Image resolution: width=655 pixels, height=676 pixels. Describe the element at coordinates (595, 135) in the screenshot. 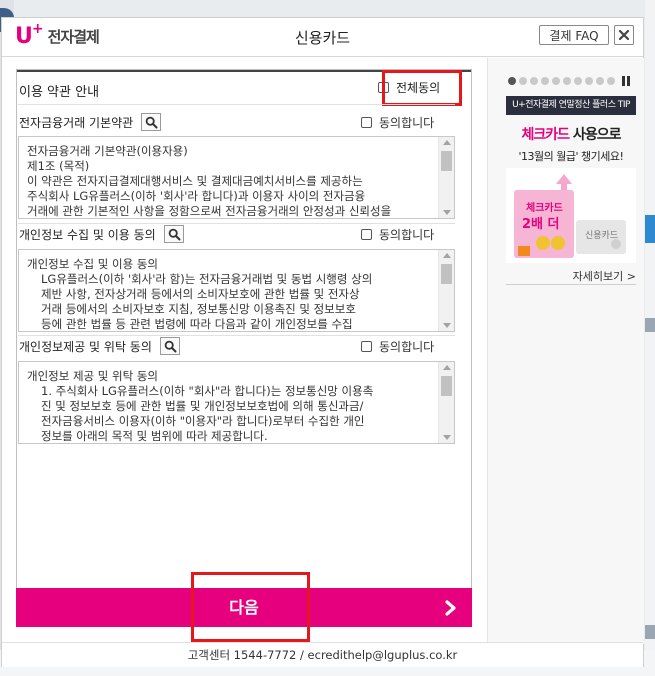

I see `promo-headline-rest: 사용으로` at that location.